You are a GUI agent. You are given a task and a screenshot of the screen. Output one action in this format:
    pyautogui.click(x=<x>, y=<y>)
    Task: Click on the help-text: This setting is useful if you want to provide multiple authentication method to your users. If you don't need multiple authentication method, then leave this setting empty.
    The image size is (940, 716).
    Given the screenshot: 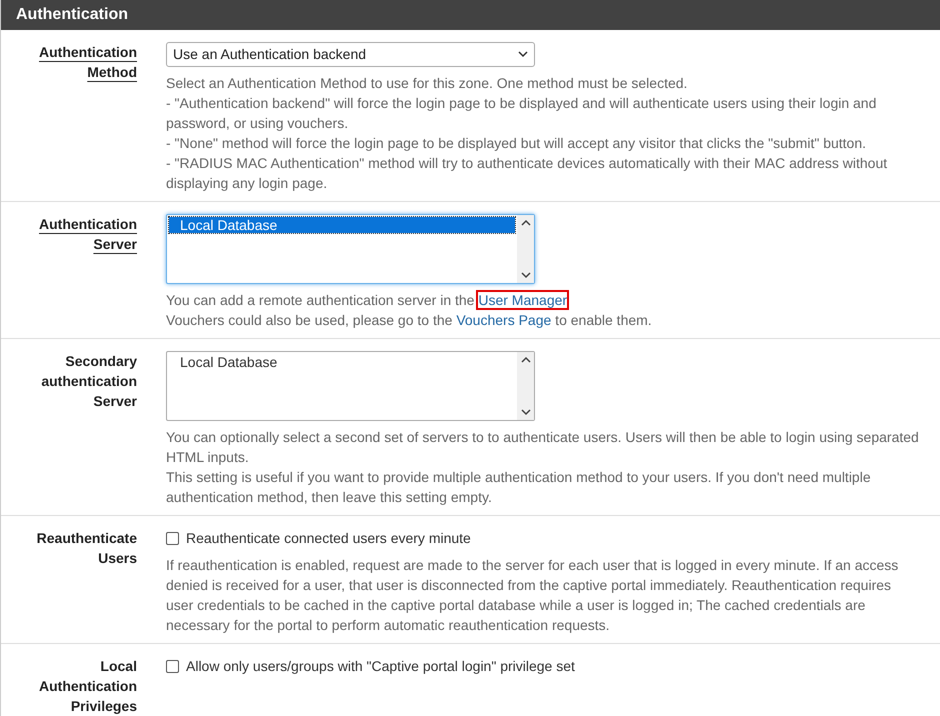 What is the action you would take?
    pyautogui.click(x=519, y=487)
    